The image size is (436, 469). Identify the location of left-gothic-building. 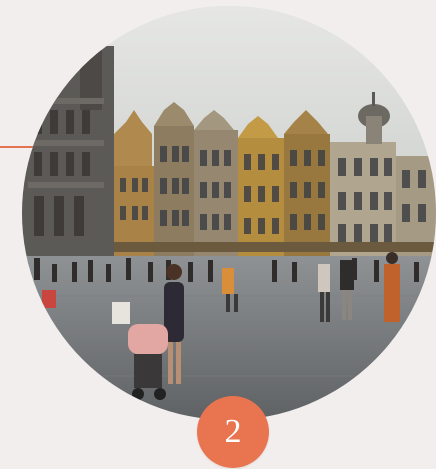
(68, 154).